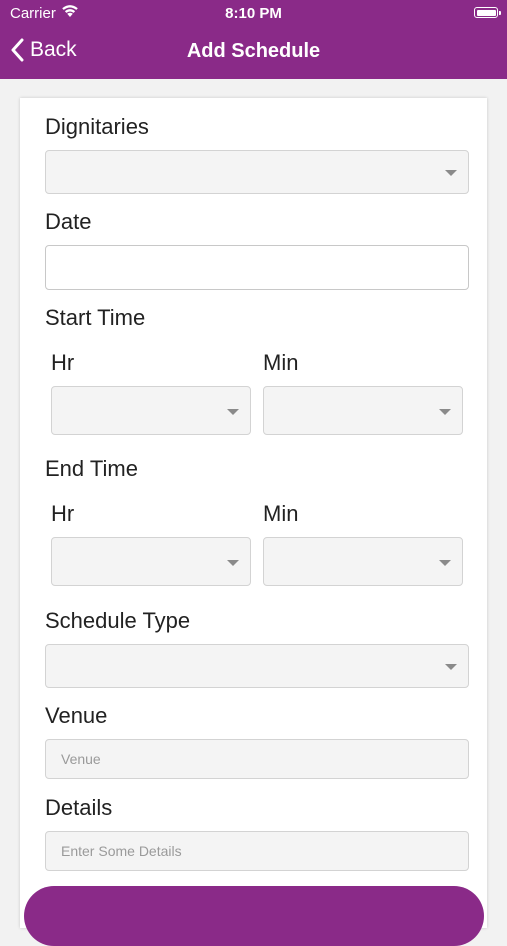 The image size is (507, 946). What do you see at coordinates (281, 362) in the screenshot?
I see `start-min-label: Min` at bounding box center [281, 362].